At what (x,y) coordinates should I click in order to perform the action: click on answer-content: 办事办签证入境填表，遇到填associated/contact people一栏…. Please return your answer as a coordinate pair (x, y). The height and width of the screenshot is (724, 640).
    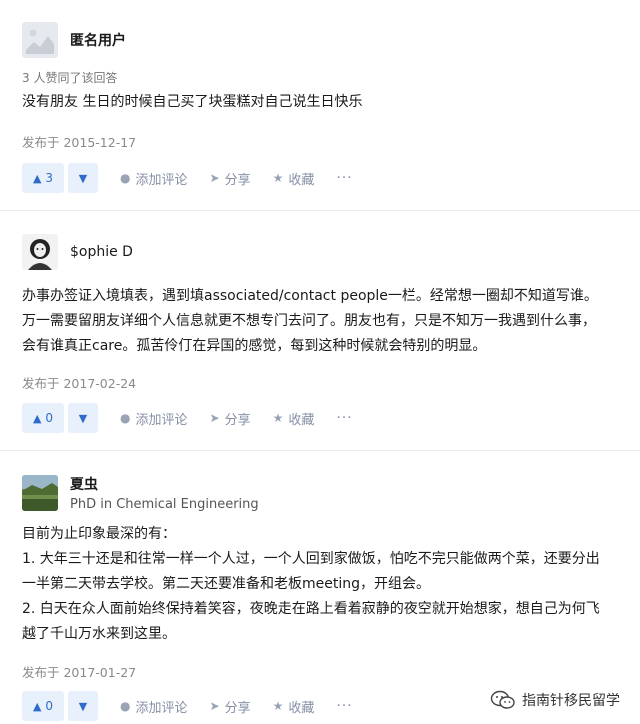
    Looking at the image, I should click on (310, 321).